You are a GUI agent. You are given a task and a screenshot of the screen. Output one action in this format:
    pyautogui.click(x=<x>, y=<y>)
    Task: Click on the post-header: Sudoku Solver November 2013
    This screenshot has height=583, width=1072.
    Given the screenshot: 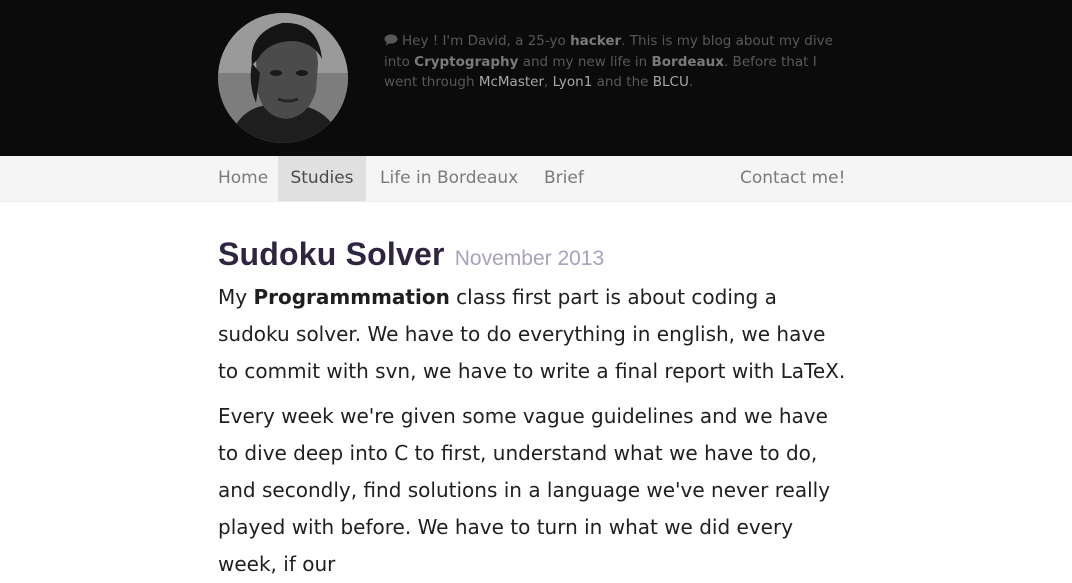 What is the action you would take?
    pyautogui.click(x=533, y=254)
    